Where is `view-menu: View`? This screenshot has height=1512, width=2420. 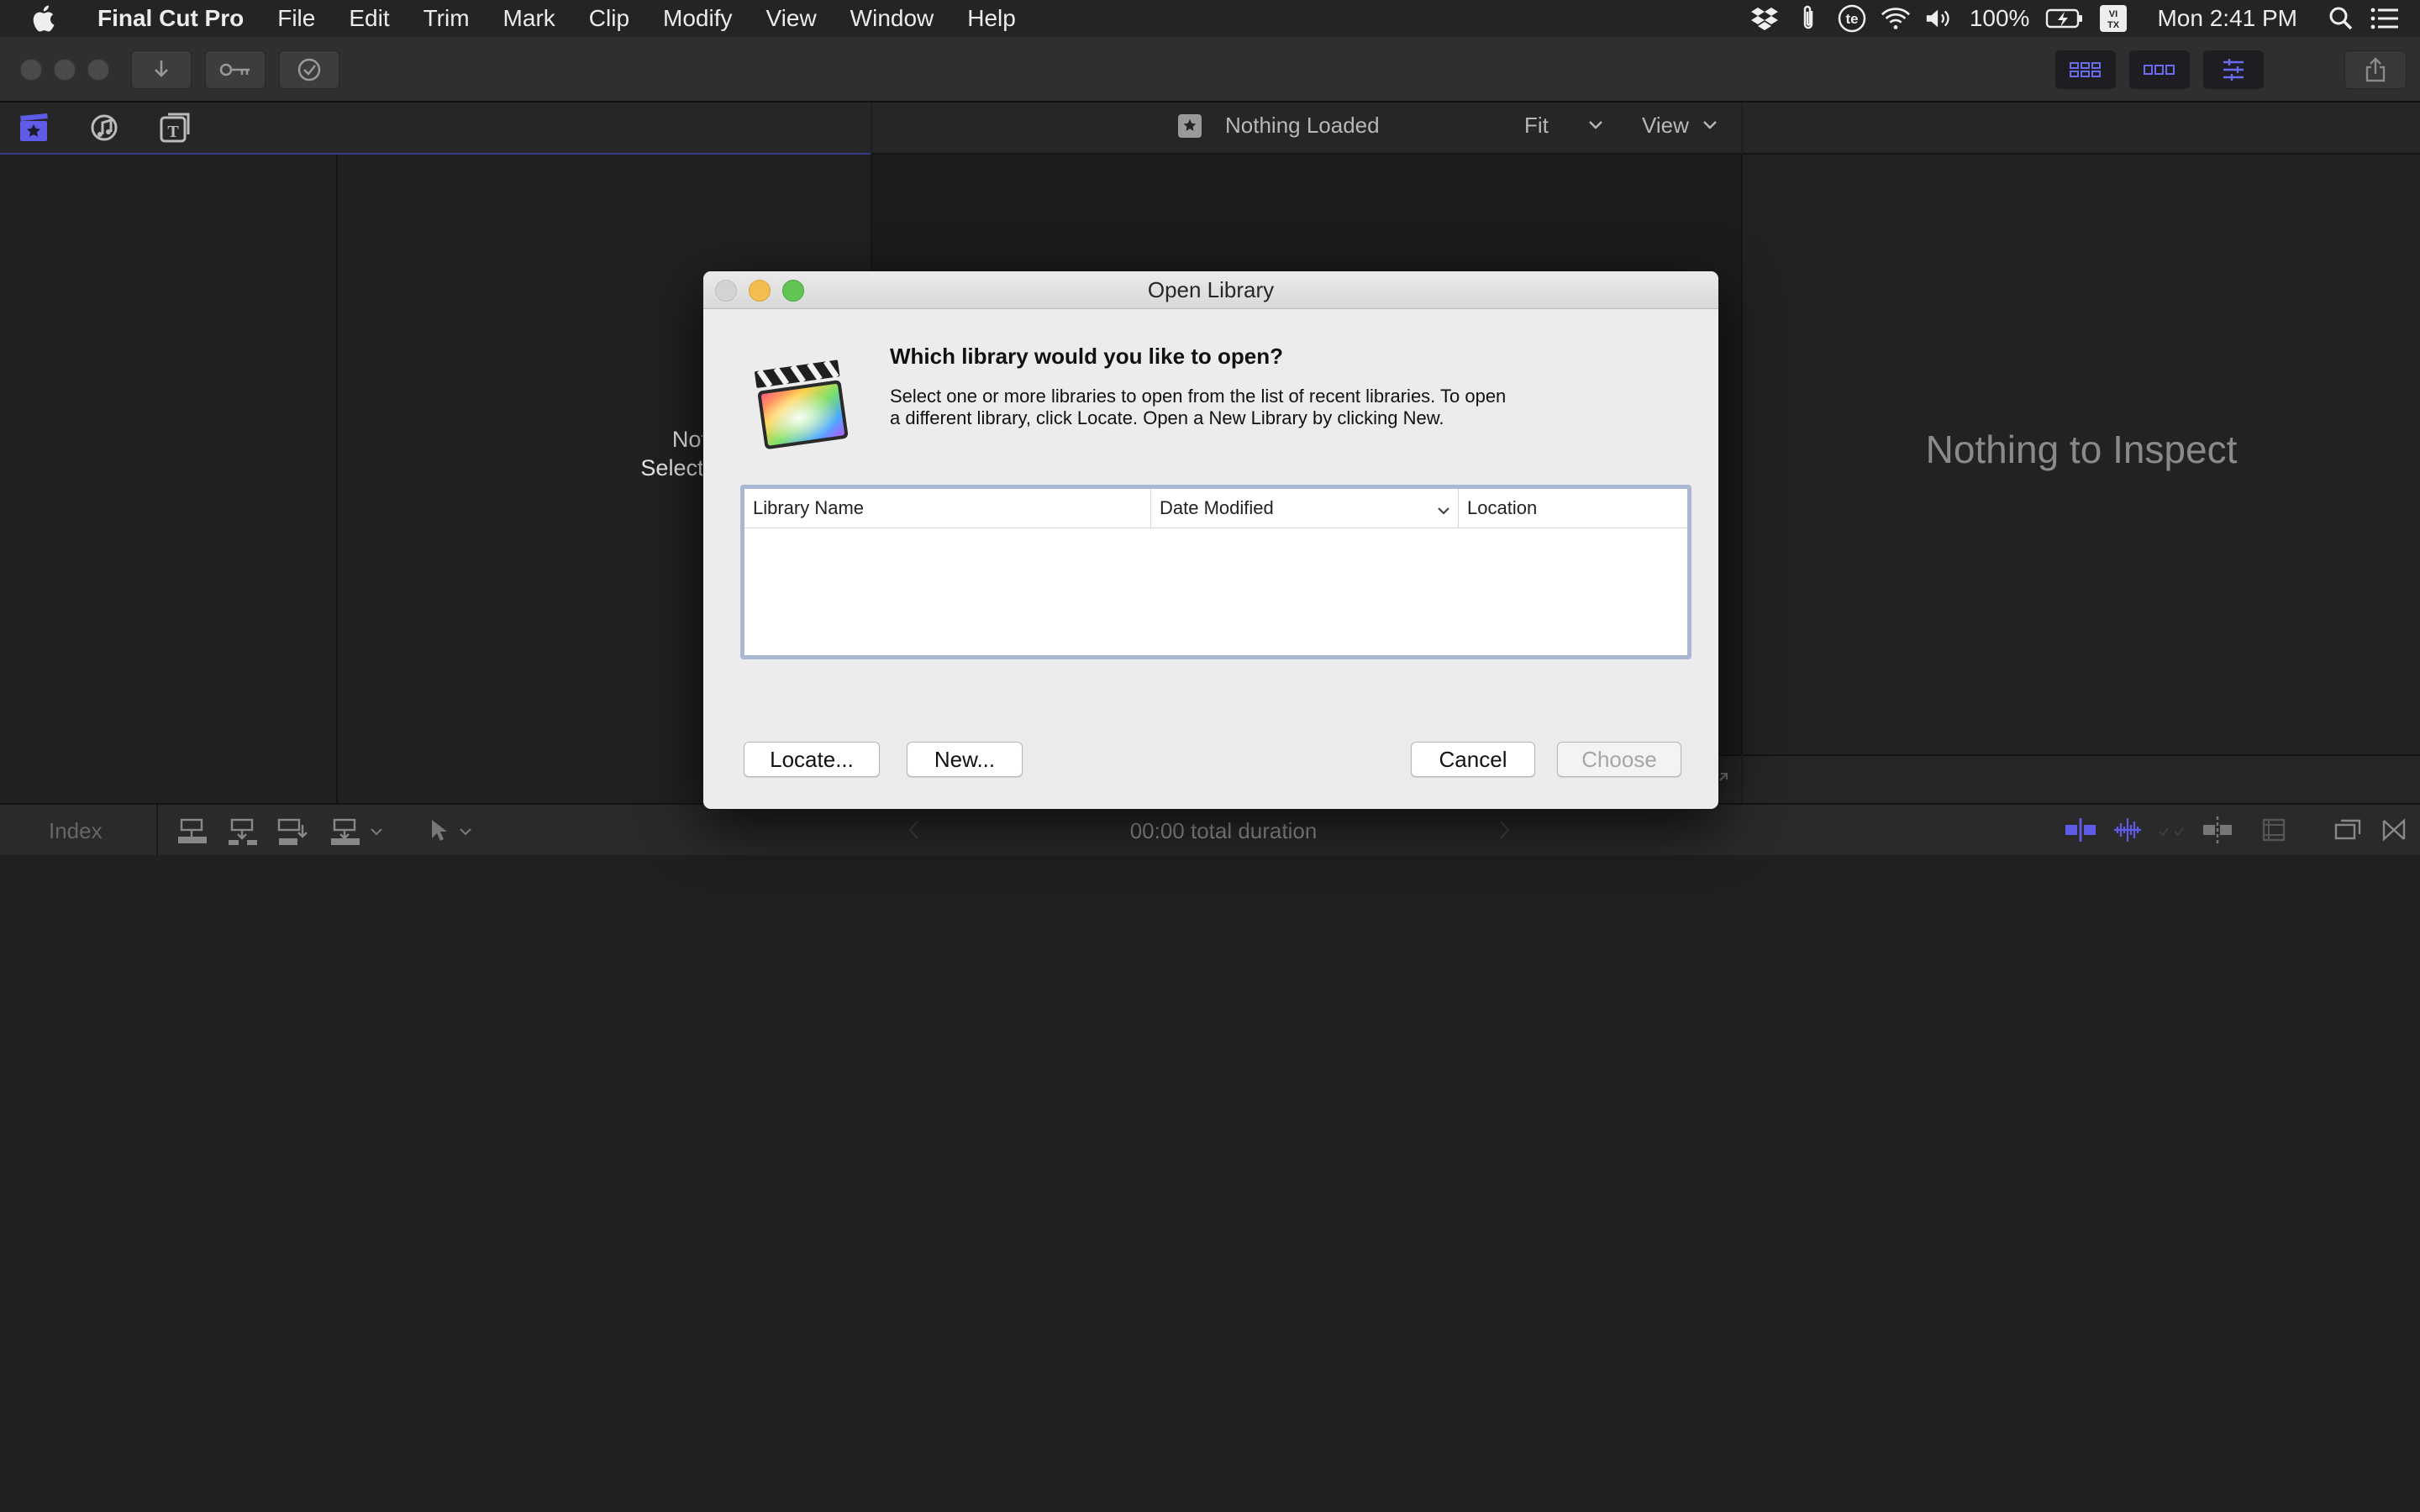 view-menu: View is located at coordinates (1665, 126).